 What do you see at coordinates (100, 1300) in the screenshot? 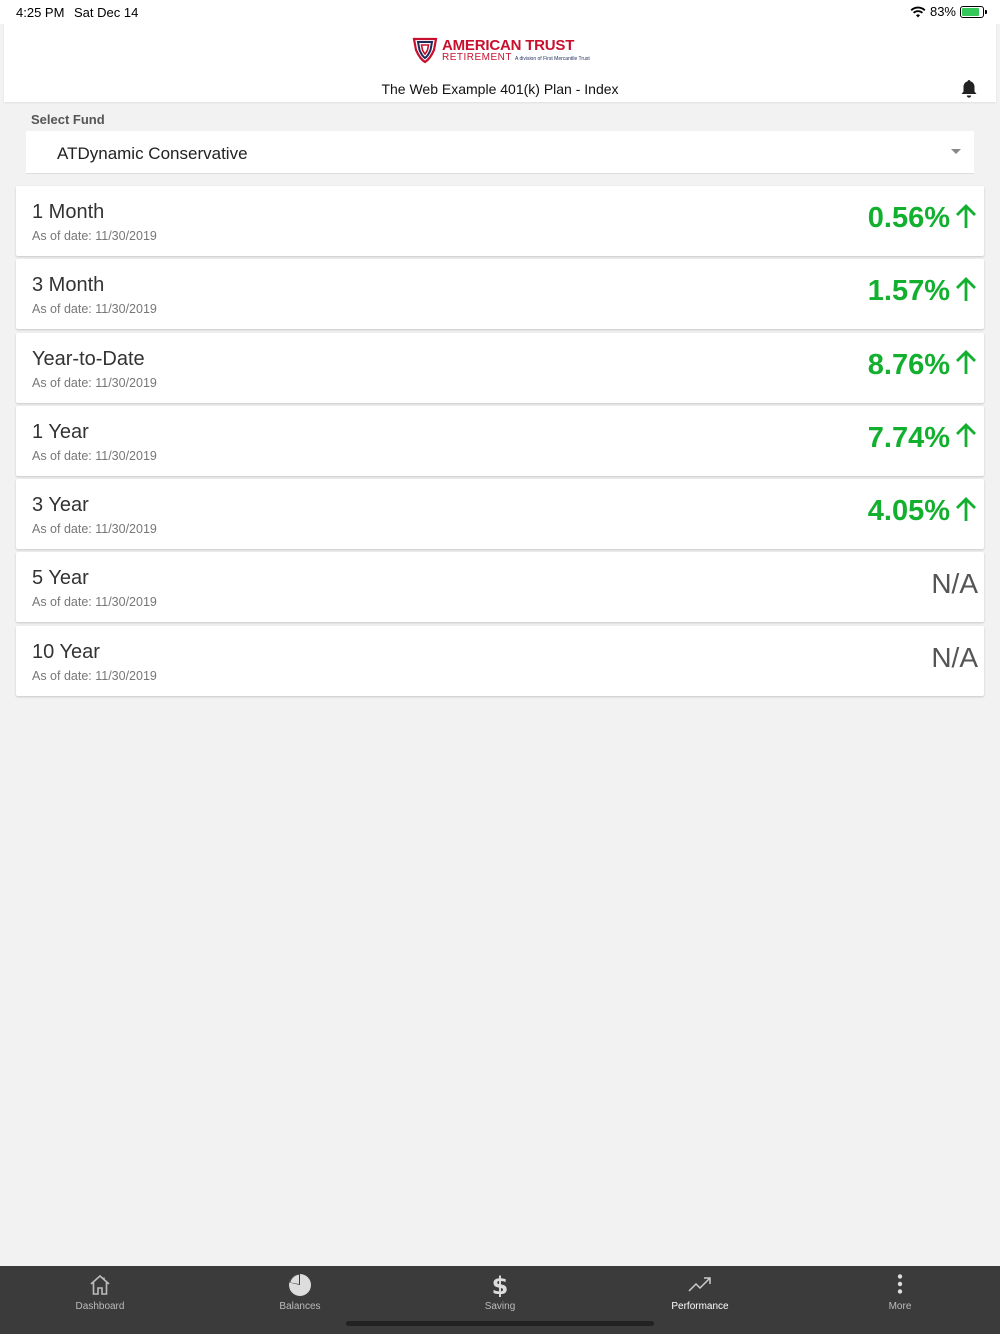
I see `tab-dashboard: Dashboard` at bounding box center [100, 1300].